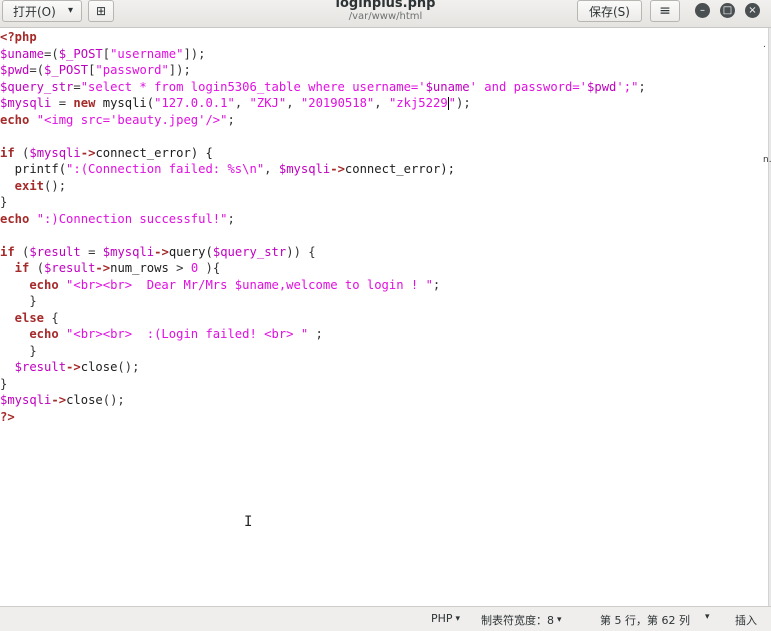  Describe the element at coordinates (727, 10) in the screenshot. I see `maximize-icon: □` at that location.